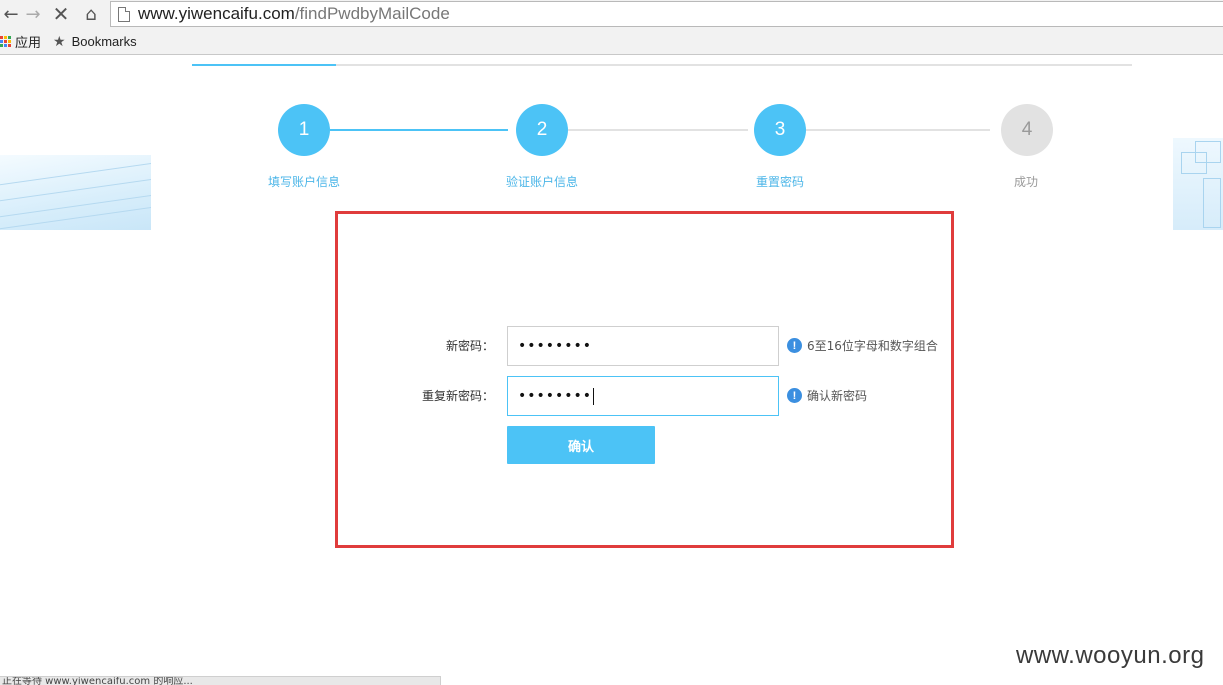  I want to click on repeat-password-input: ••••••••, so click(643, 396).